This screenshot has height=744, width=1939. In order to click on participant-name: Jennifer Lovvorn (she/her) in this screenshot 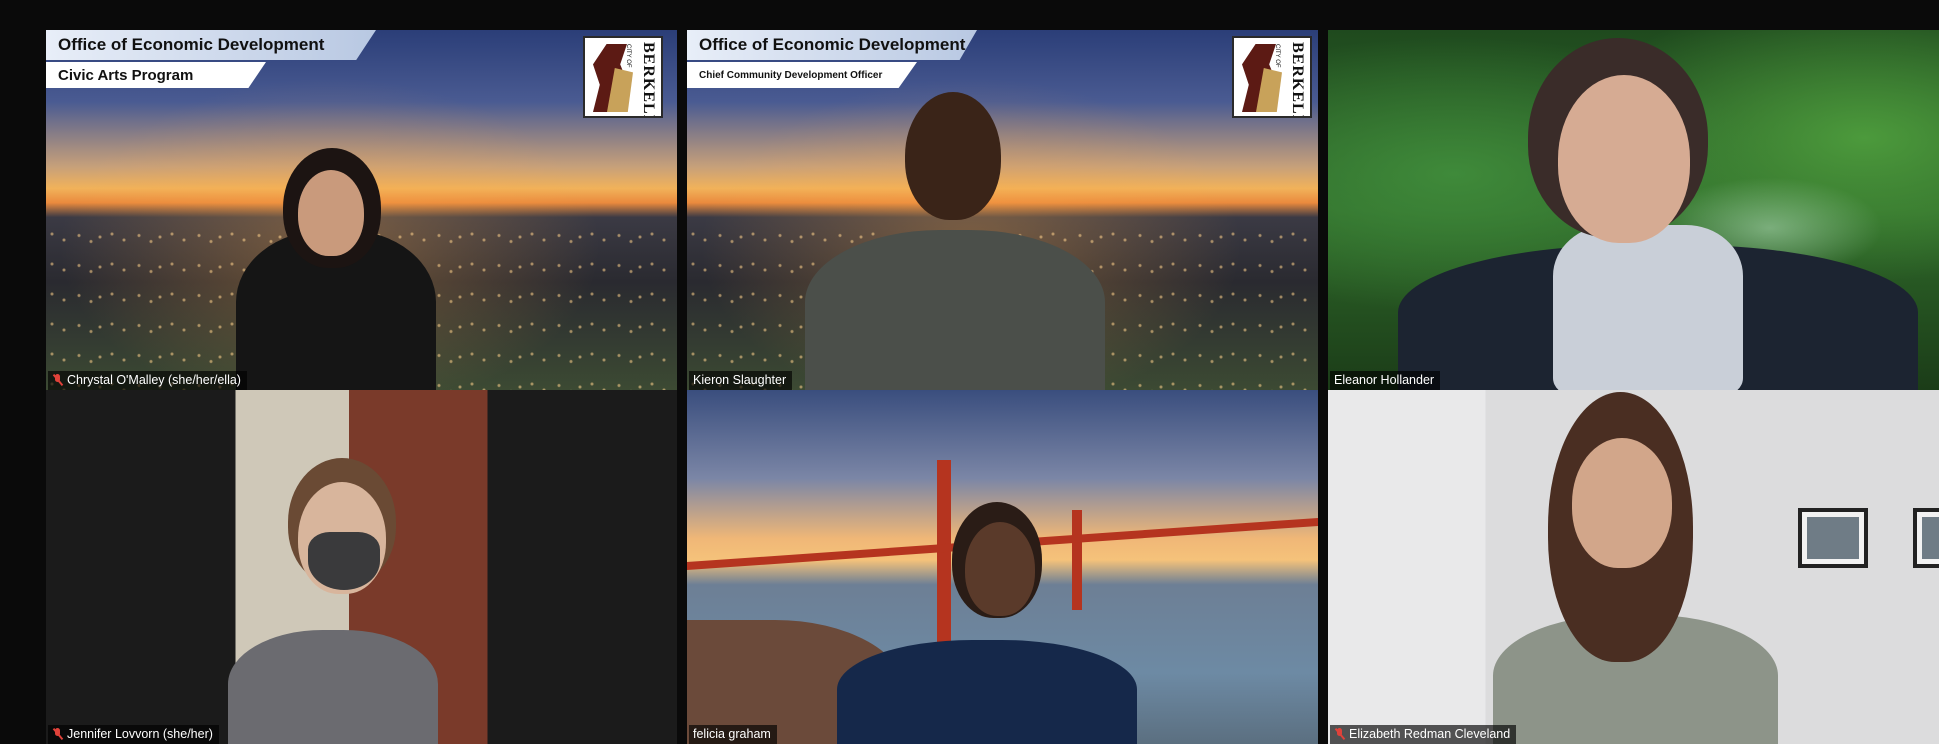, I will do `click(140, 734)`.